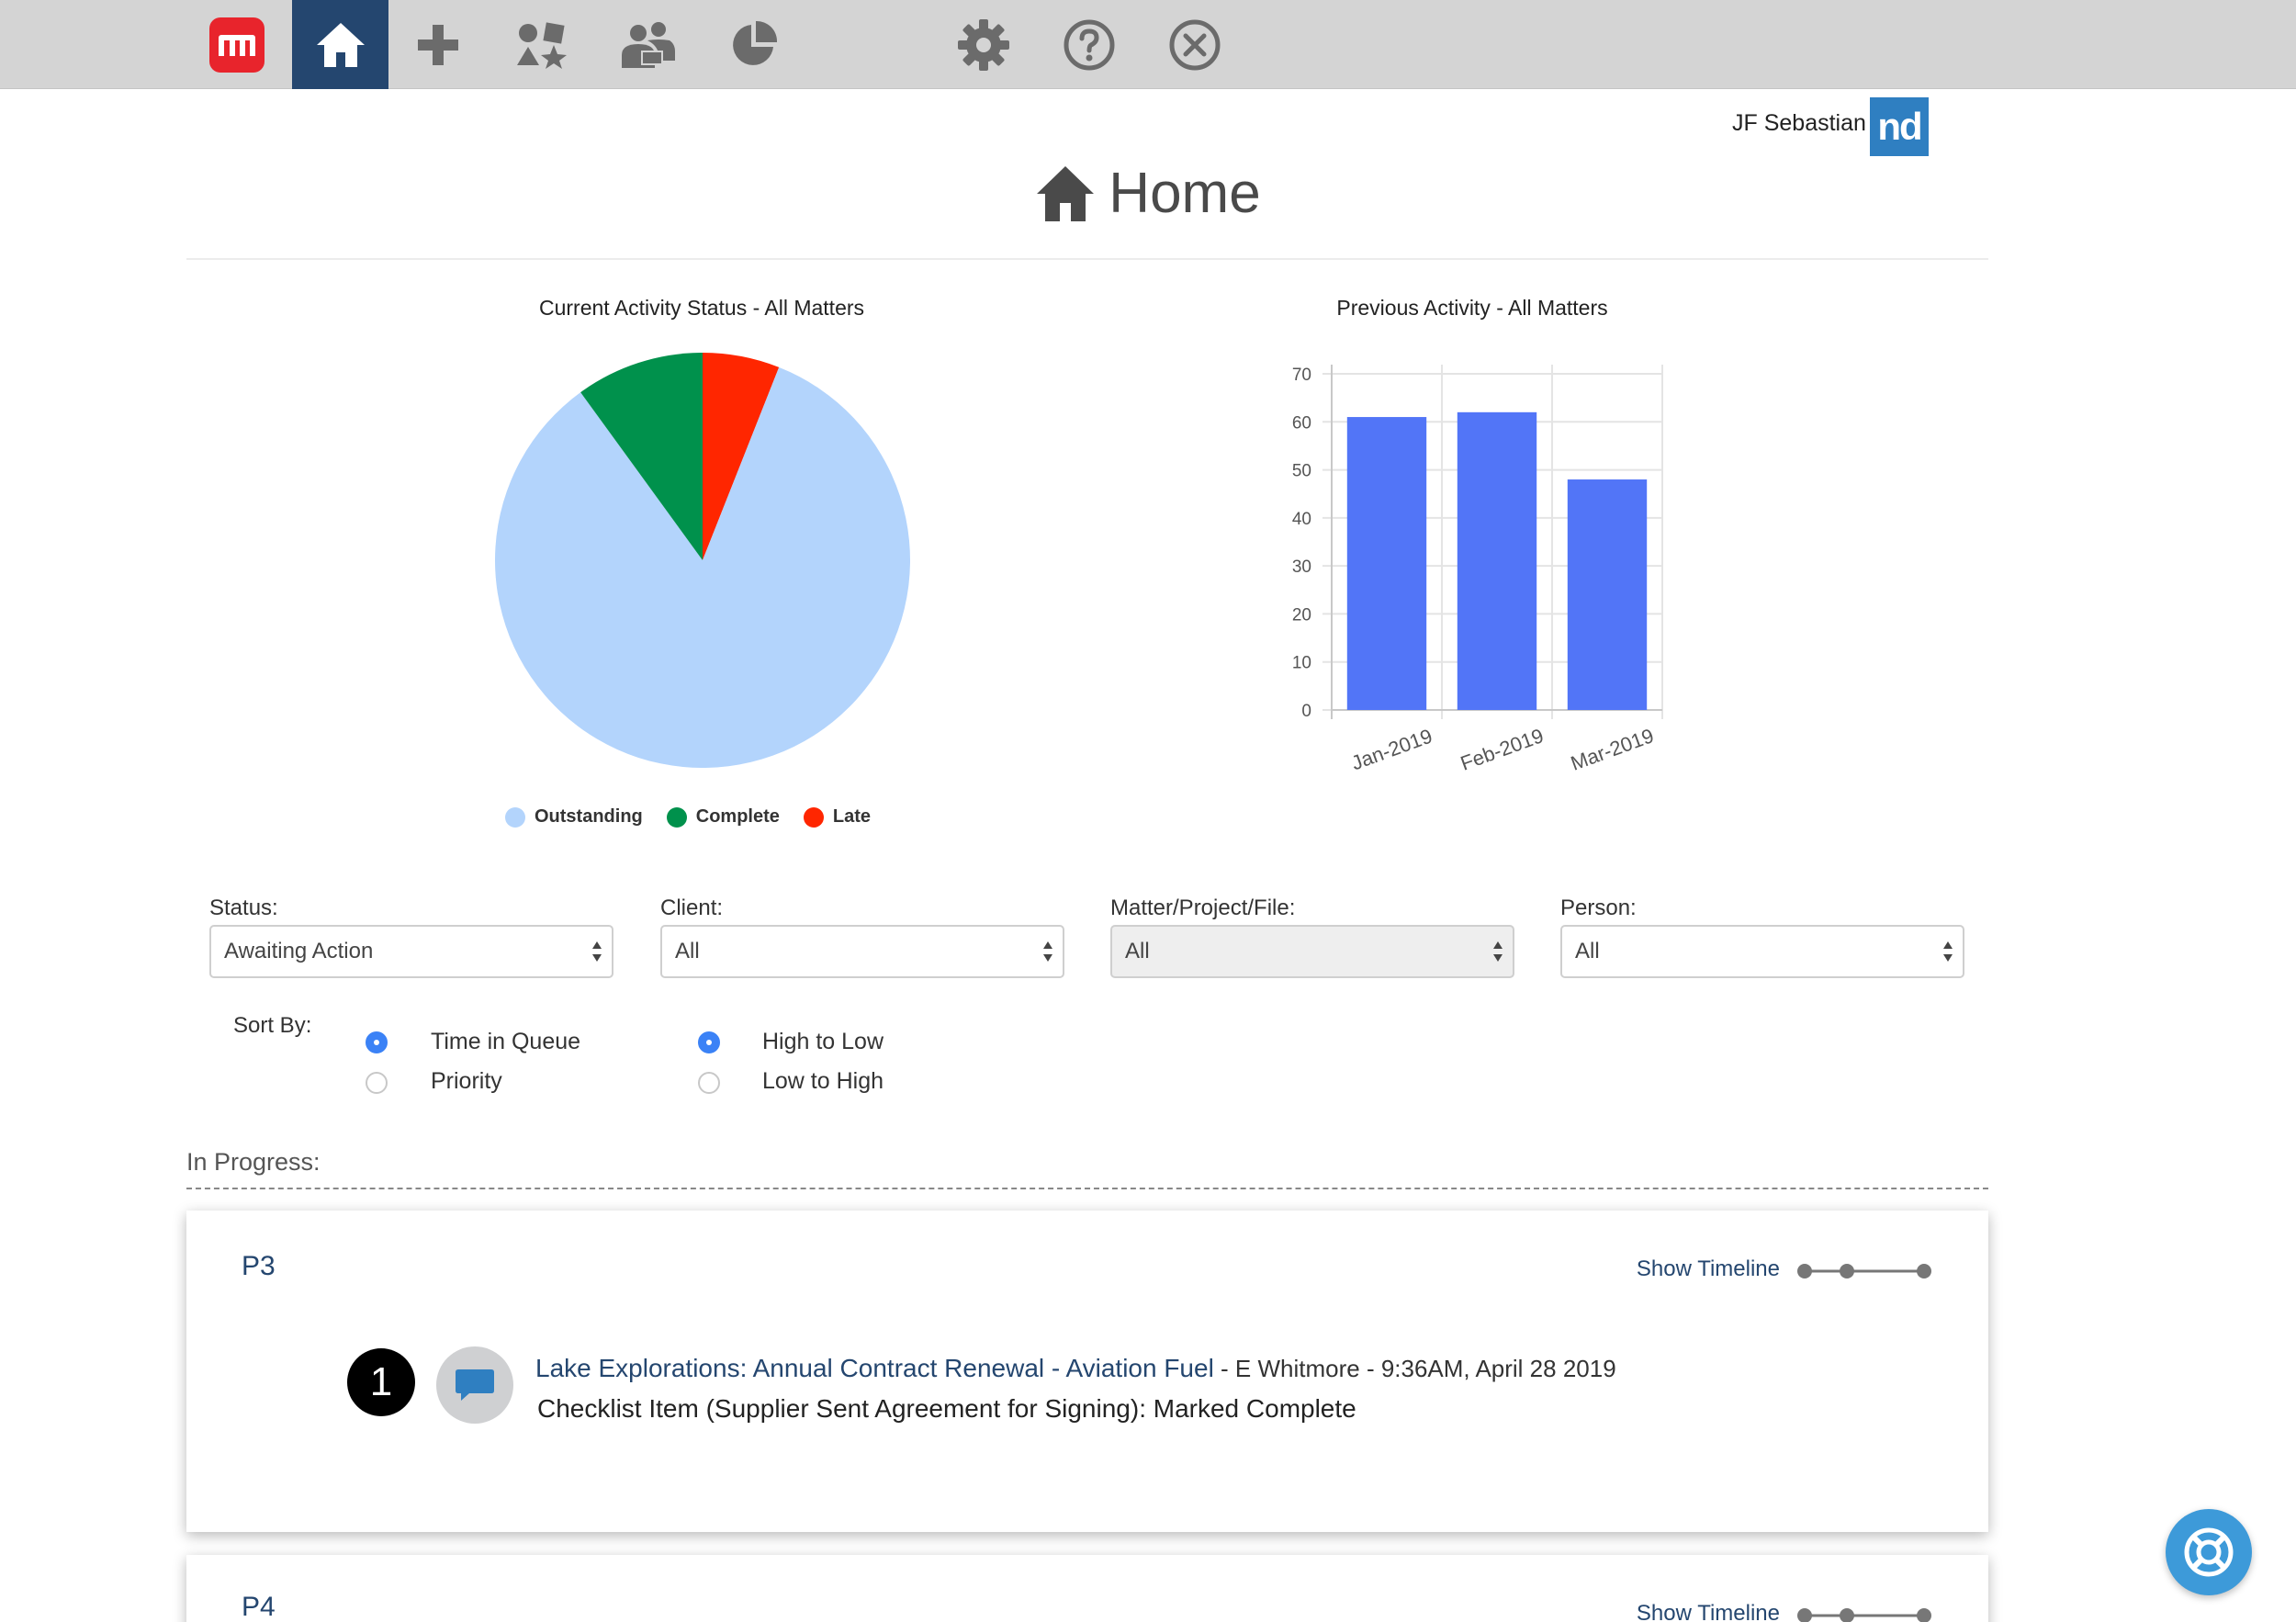 The image size is (2296, 1622). What do you see at coordinates (1312, 951) in the screenshot?
I see `matter-select: All` at bounding box center [1312, 951].